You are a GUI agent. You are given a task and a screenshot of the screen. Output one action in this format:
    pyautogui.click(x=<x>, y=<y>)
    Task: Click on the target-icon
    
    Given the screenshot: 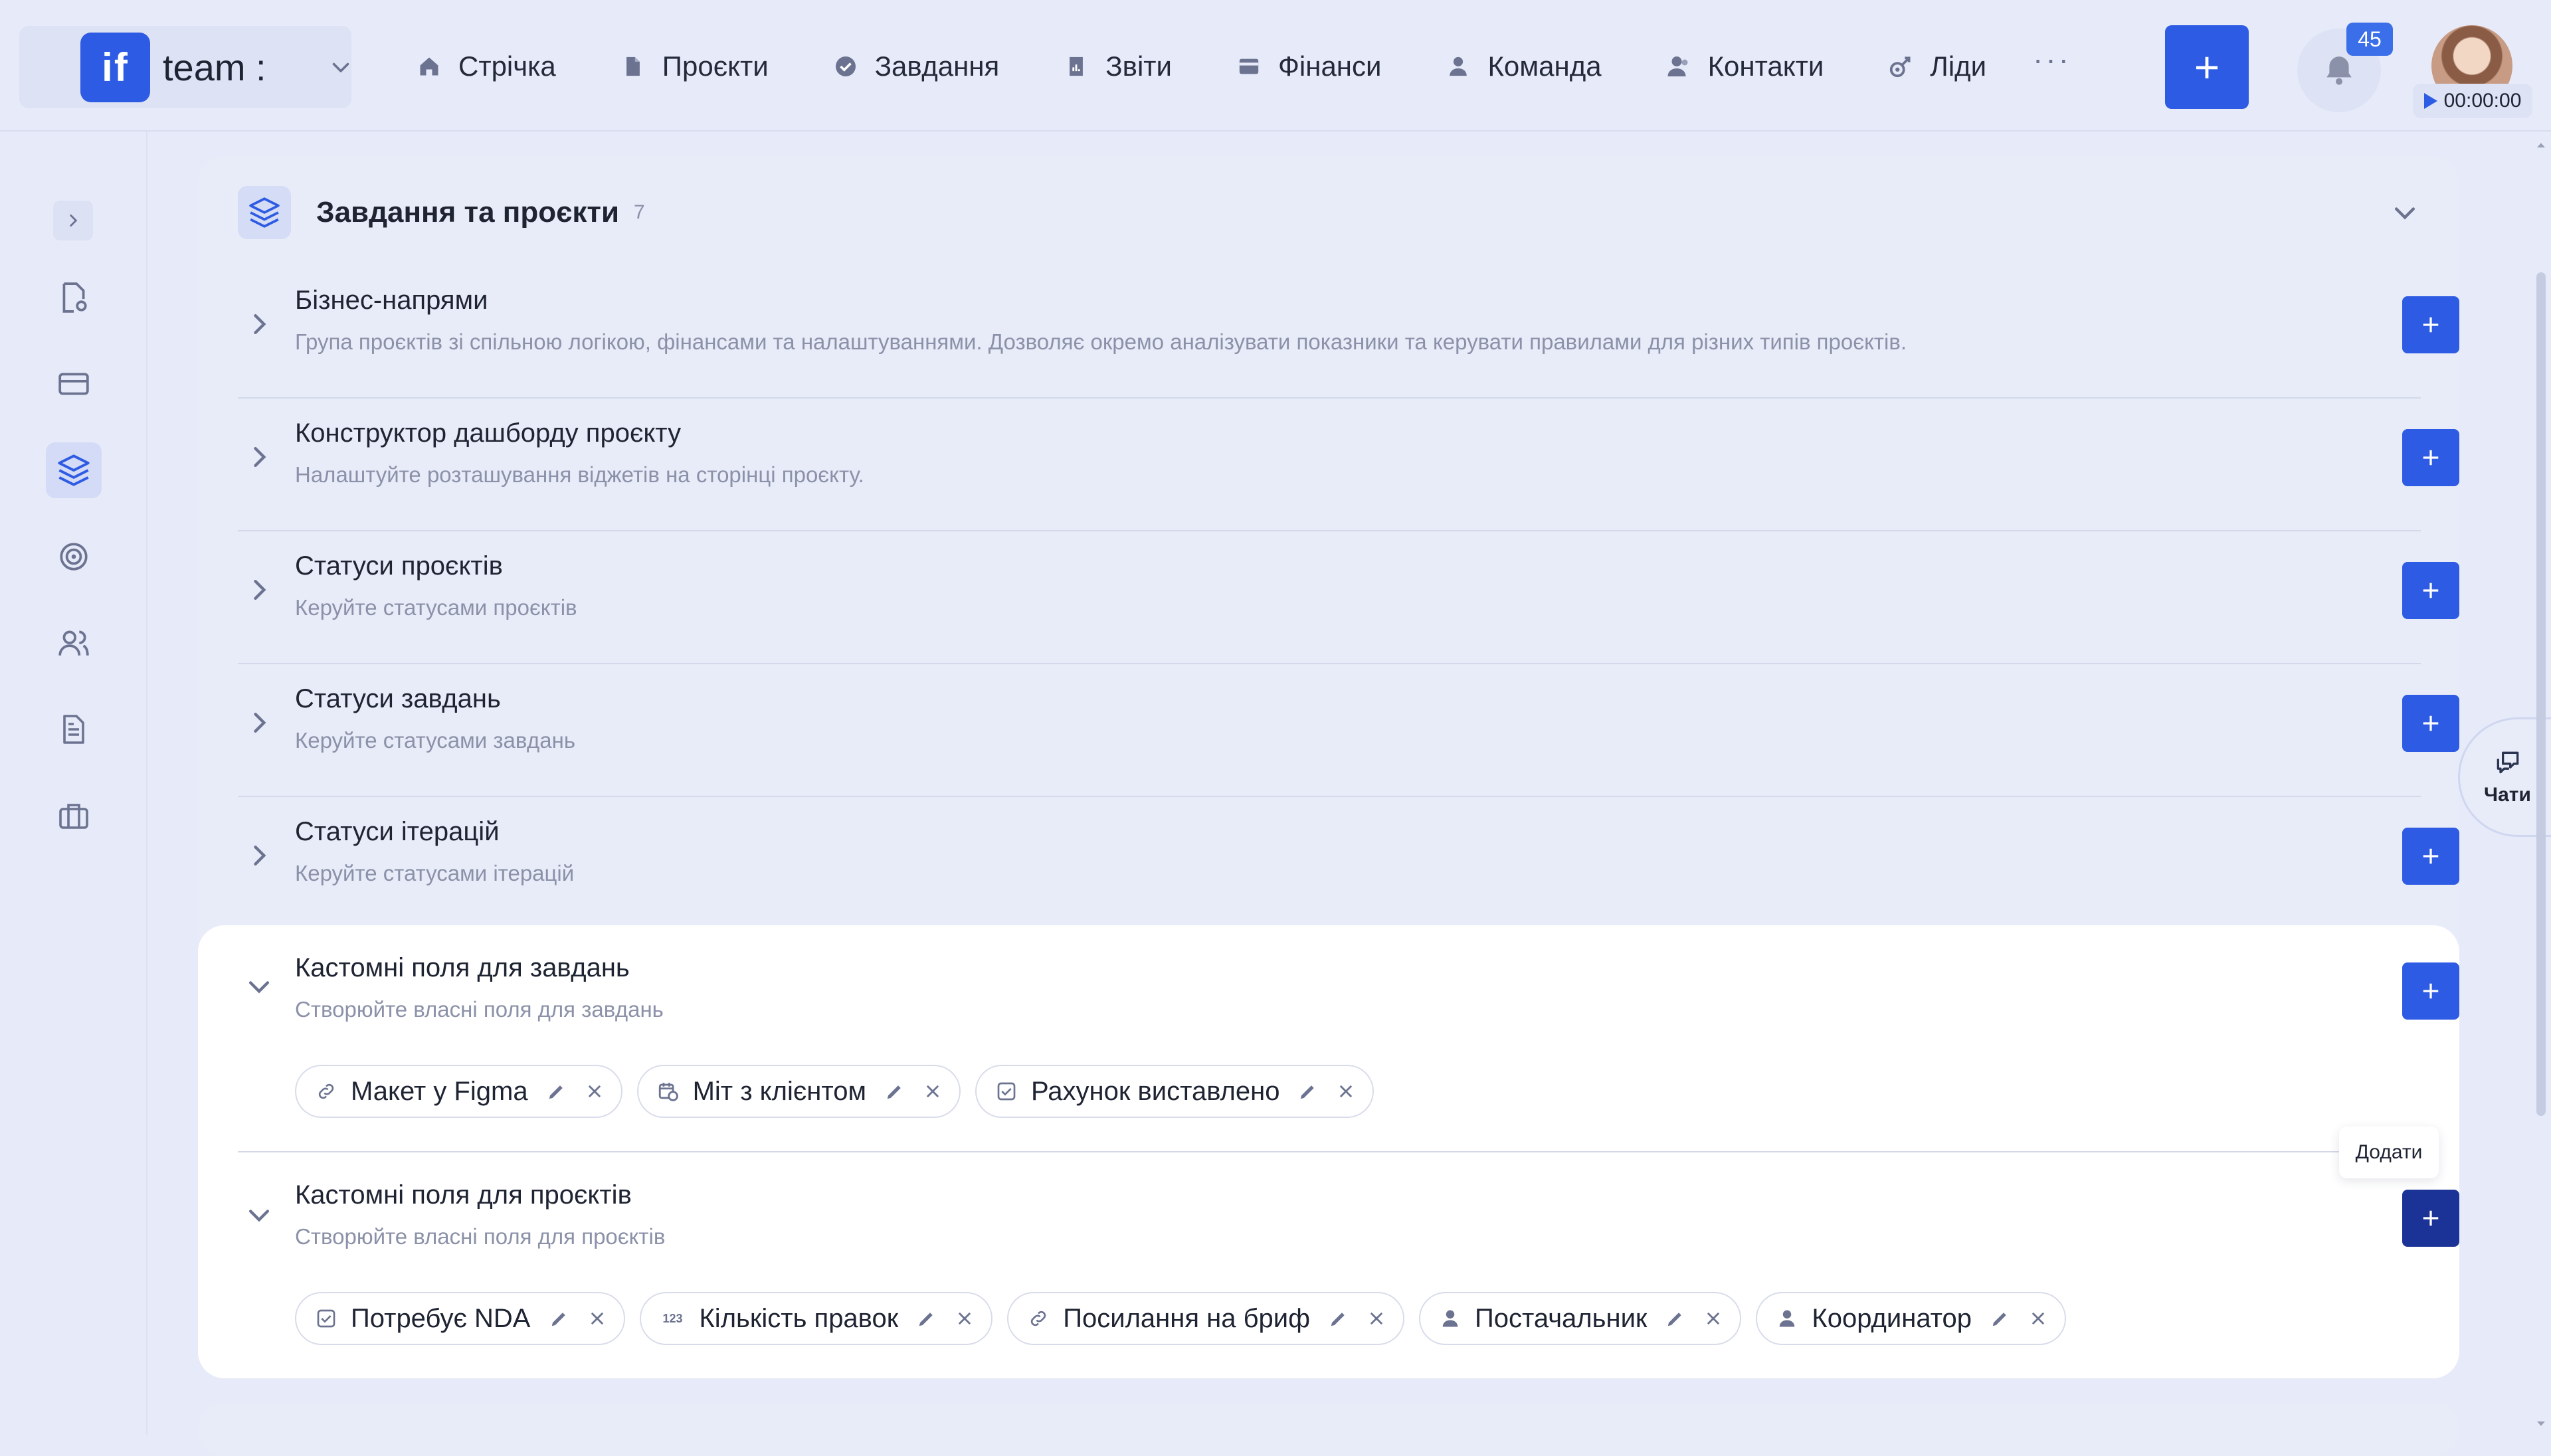 What is the action you would take?
    pyautogui.click(x=74, y=557)
    